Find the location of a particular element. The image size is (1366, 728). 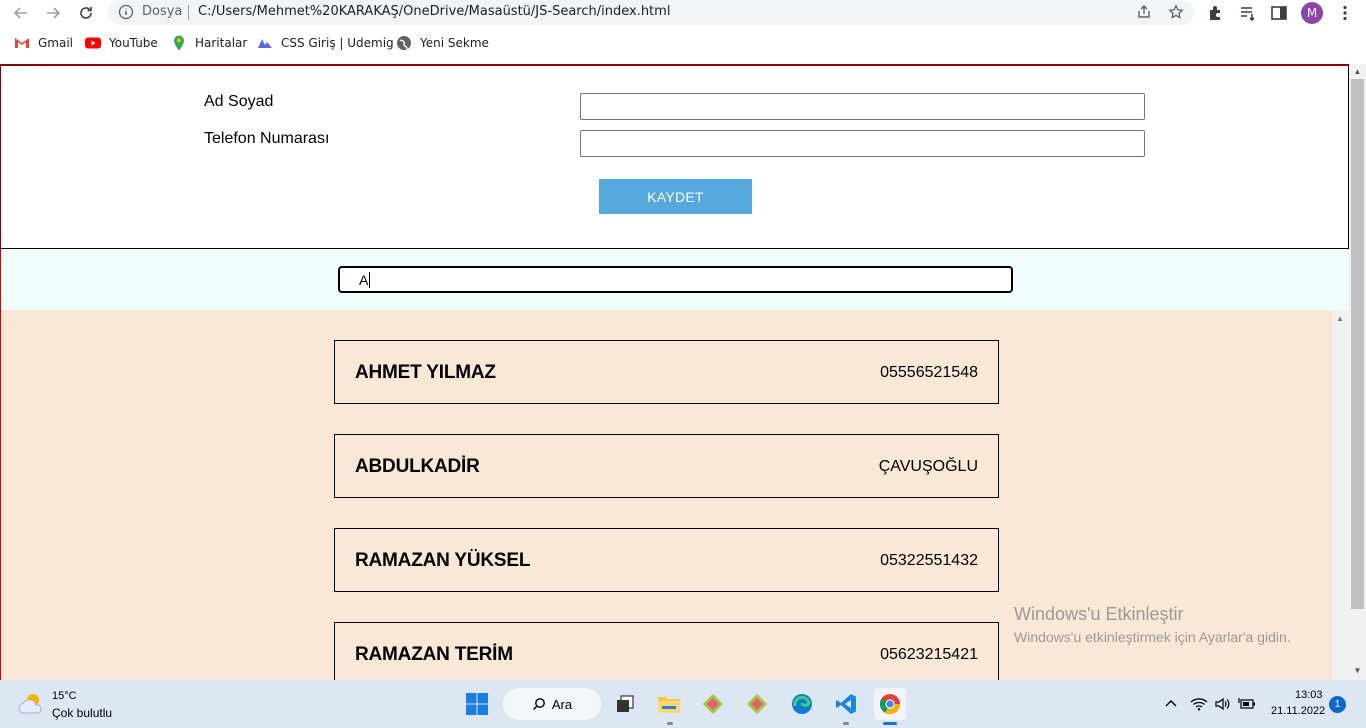

weather-cloud-icon is located at coordinates (31, 704).